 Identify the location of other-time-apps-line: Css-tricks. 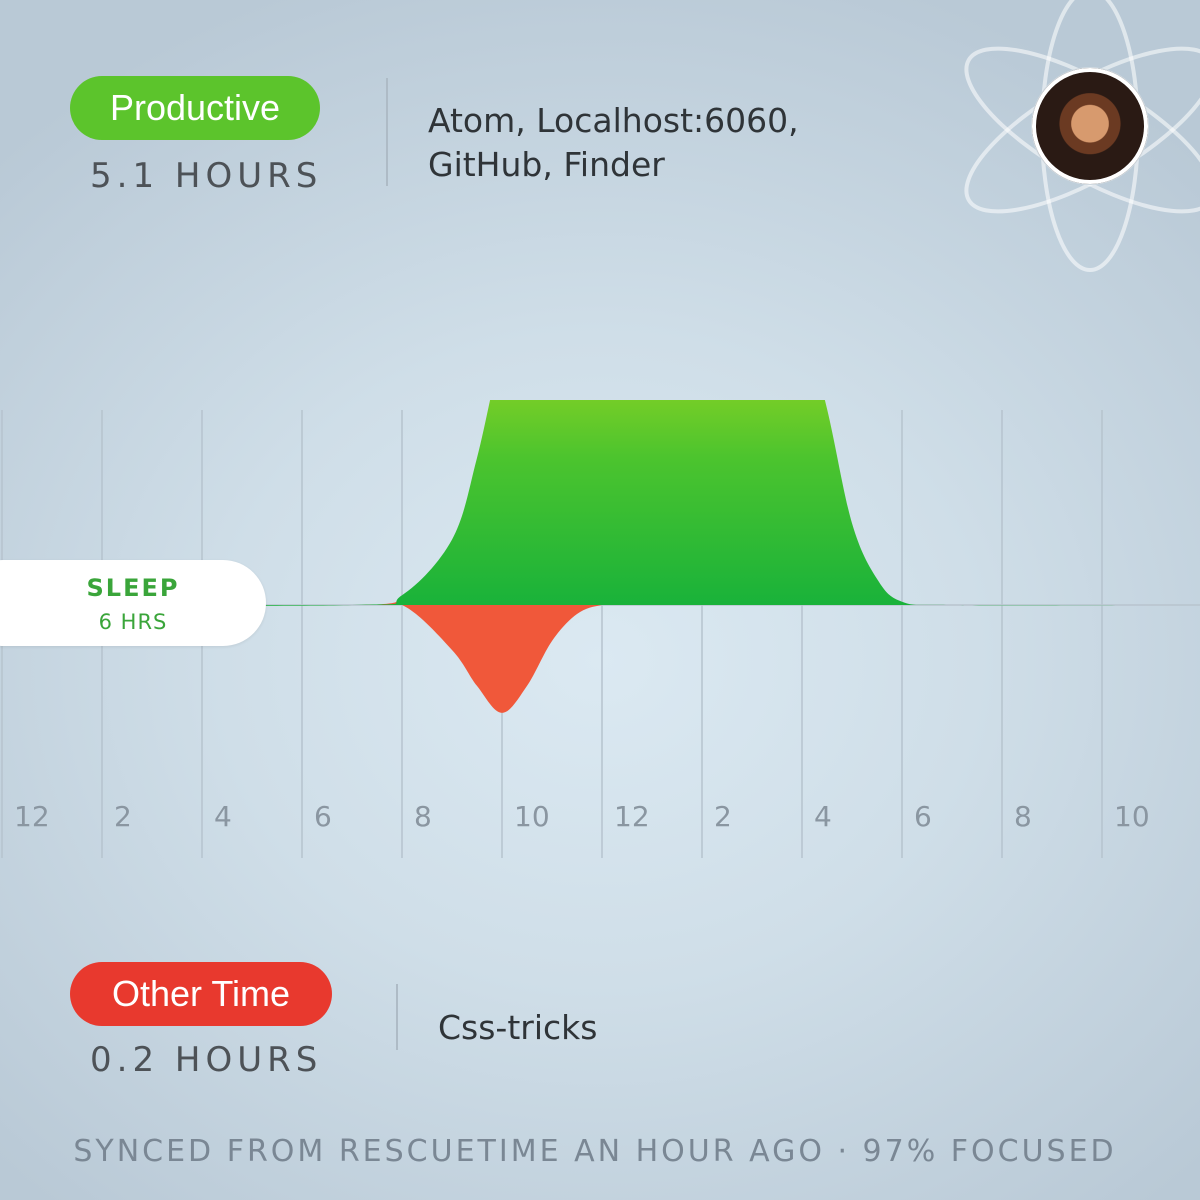
(518, 1027).